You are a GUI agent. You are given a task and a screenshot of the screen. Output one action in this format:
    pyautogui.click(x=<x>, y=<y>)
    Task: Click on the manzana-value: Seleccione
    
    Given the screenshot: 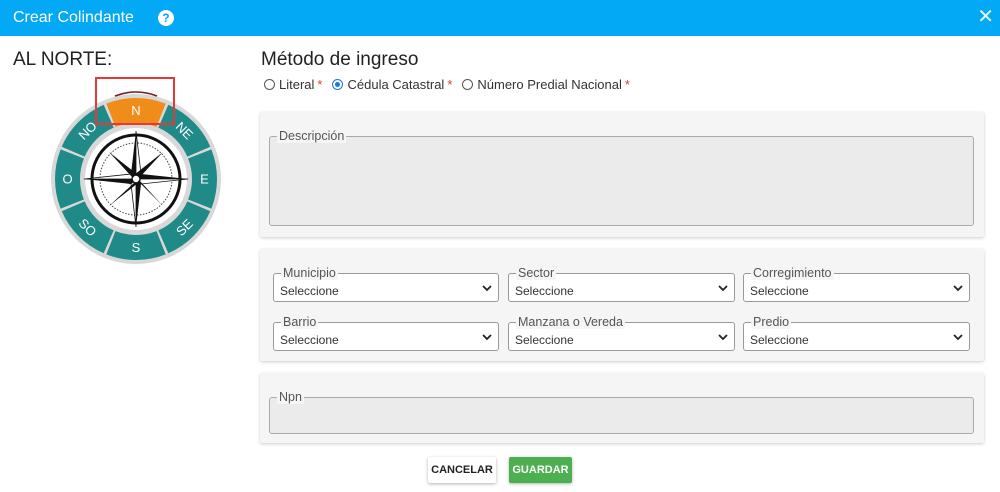 What is the action you would take?
    pyautogui.click(x=544, y=340)
    